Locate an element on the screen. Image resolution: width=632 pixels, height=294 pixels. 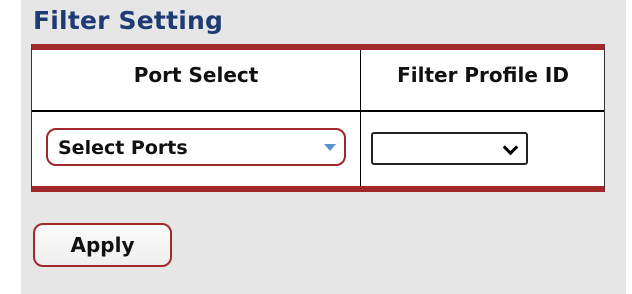
chevron-down-icon is located at coordinates (510, 147).